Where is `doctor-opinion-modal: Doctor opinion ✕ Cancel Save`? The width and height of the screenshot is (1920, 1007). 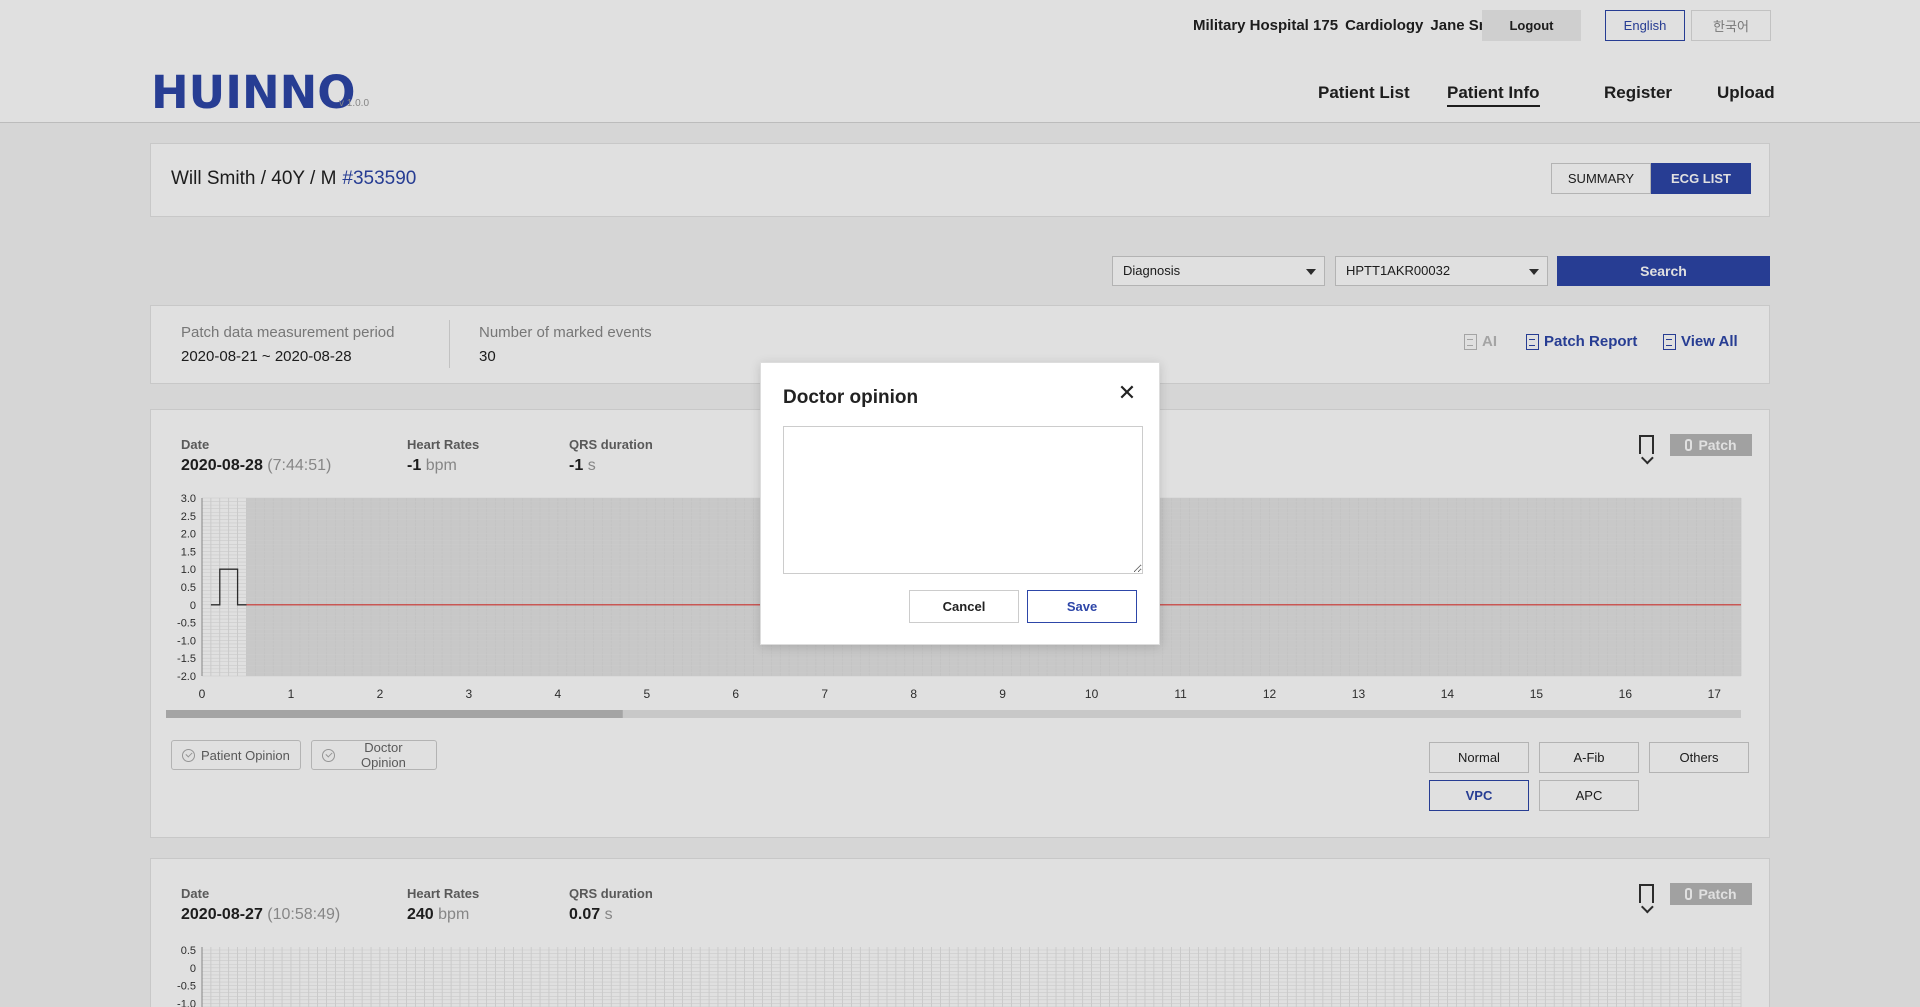
doctor-opinion-modal: Doctor opinion ✕ Cancel Save is located at coordinates (960, 503).